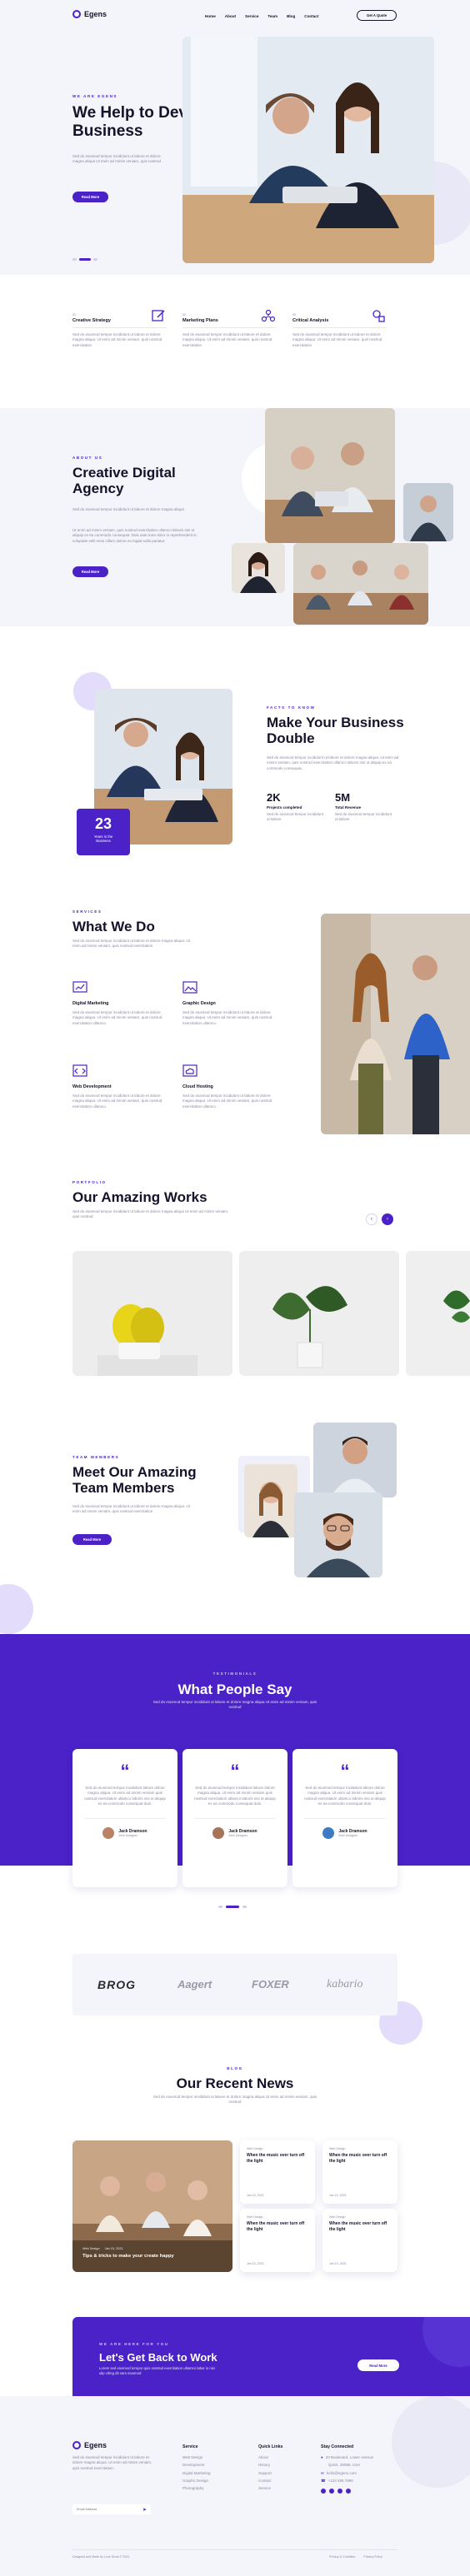  I want to click on post-title: When the music over turn off the light, so click(276, 2226).